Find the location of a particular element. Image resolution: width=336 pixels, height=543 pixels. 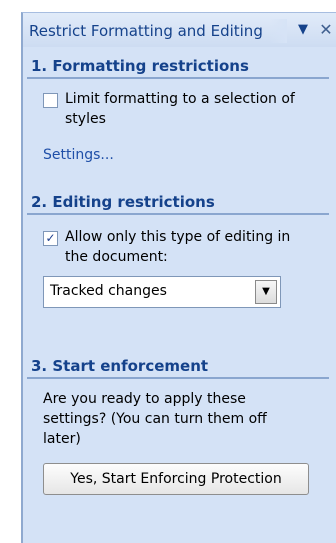

enforcement-question-line2: settings? (You can turn them off is located at coordinates (155, 419).